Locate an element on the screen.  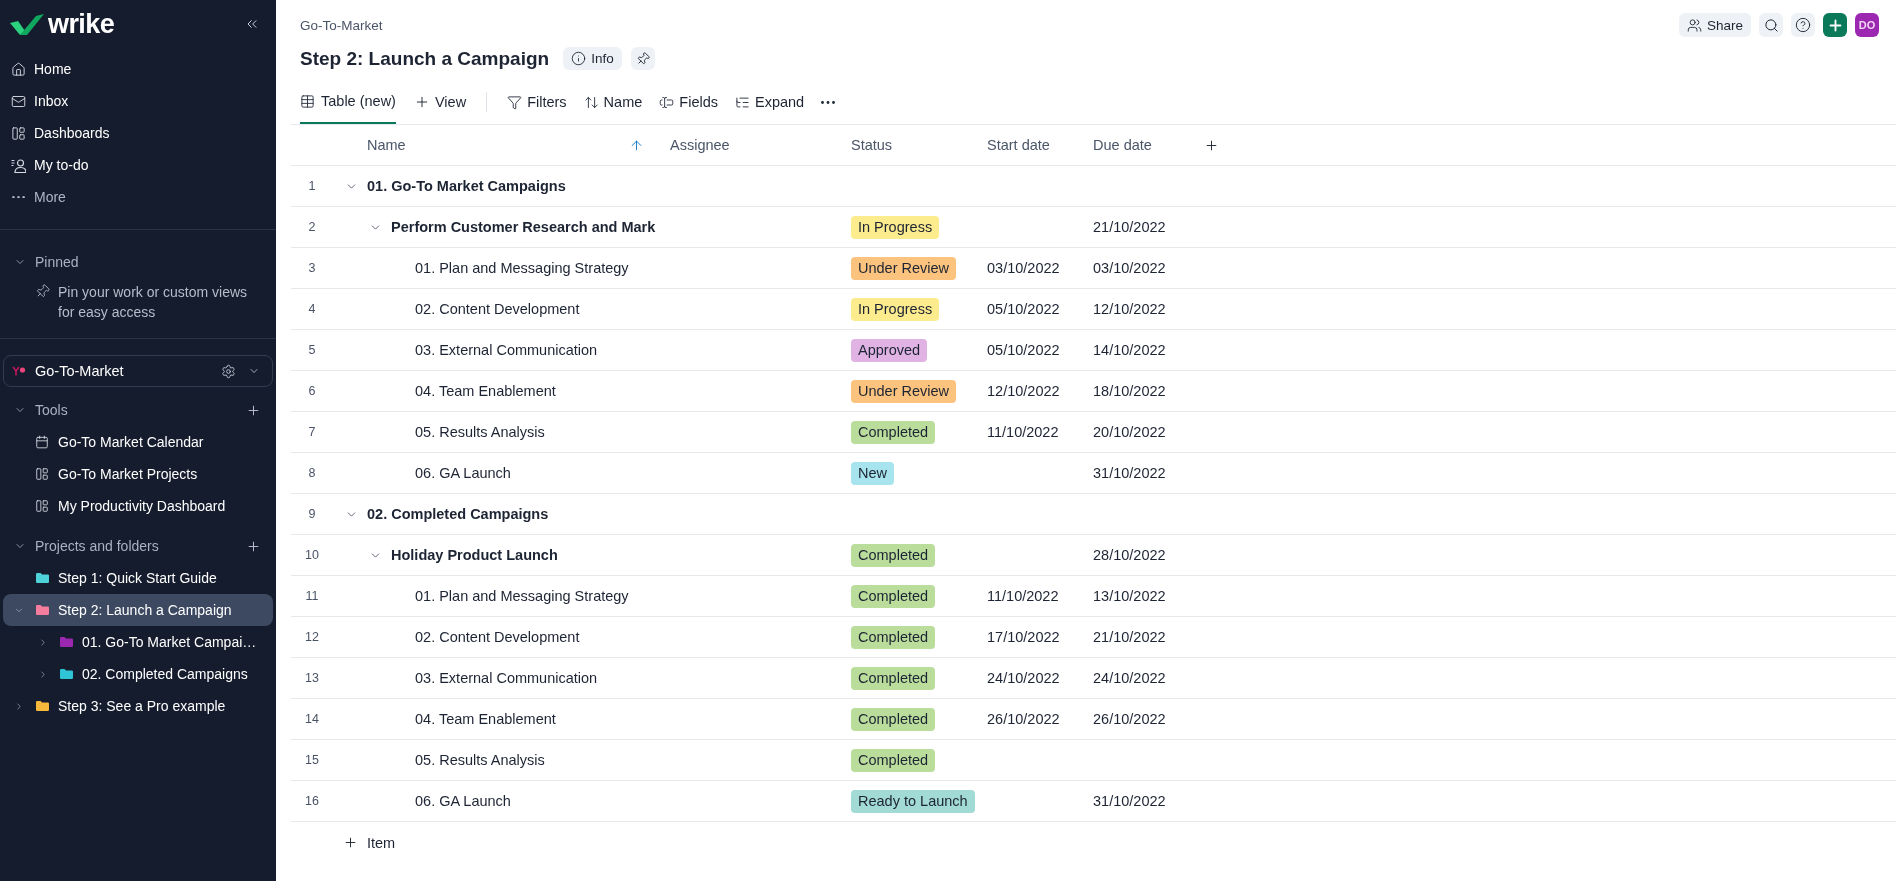
start-date: 05/10/2022 is located at coordinates (1023, 350).